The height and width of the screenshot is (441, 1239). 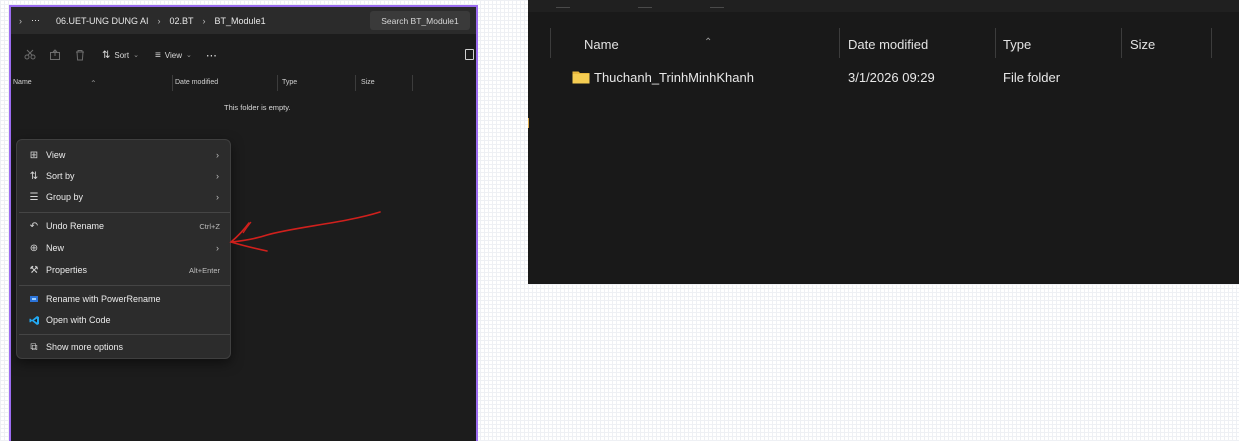 What do you see at coordinates (35, 20) in the screenshot?
I see `breadcrumb-more: ⋯` at bounding box center [35, 20].